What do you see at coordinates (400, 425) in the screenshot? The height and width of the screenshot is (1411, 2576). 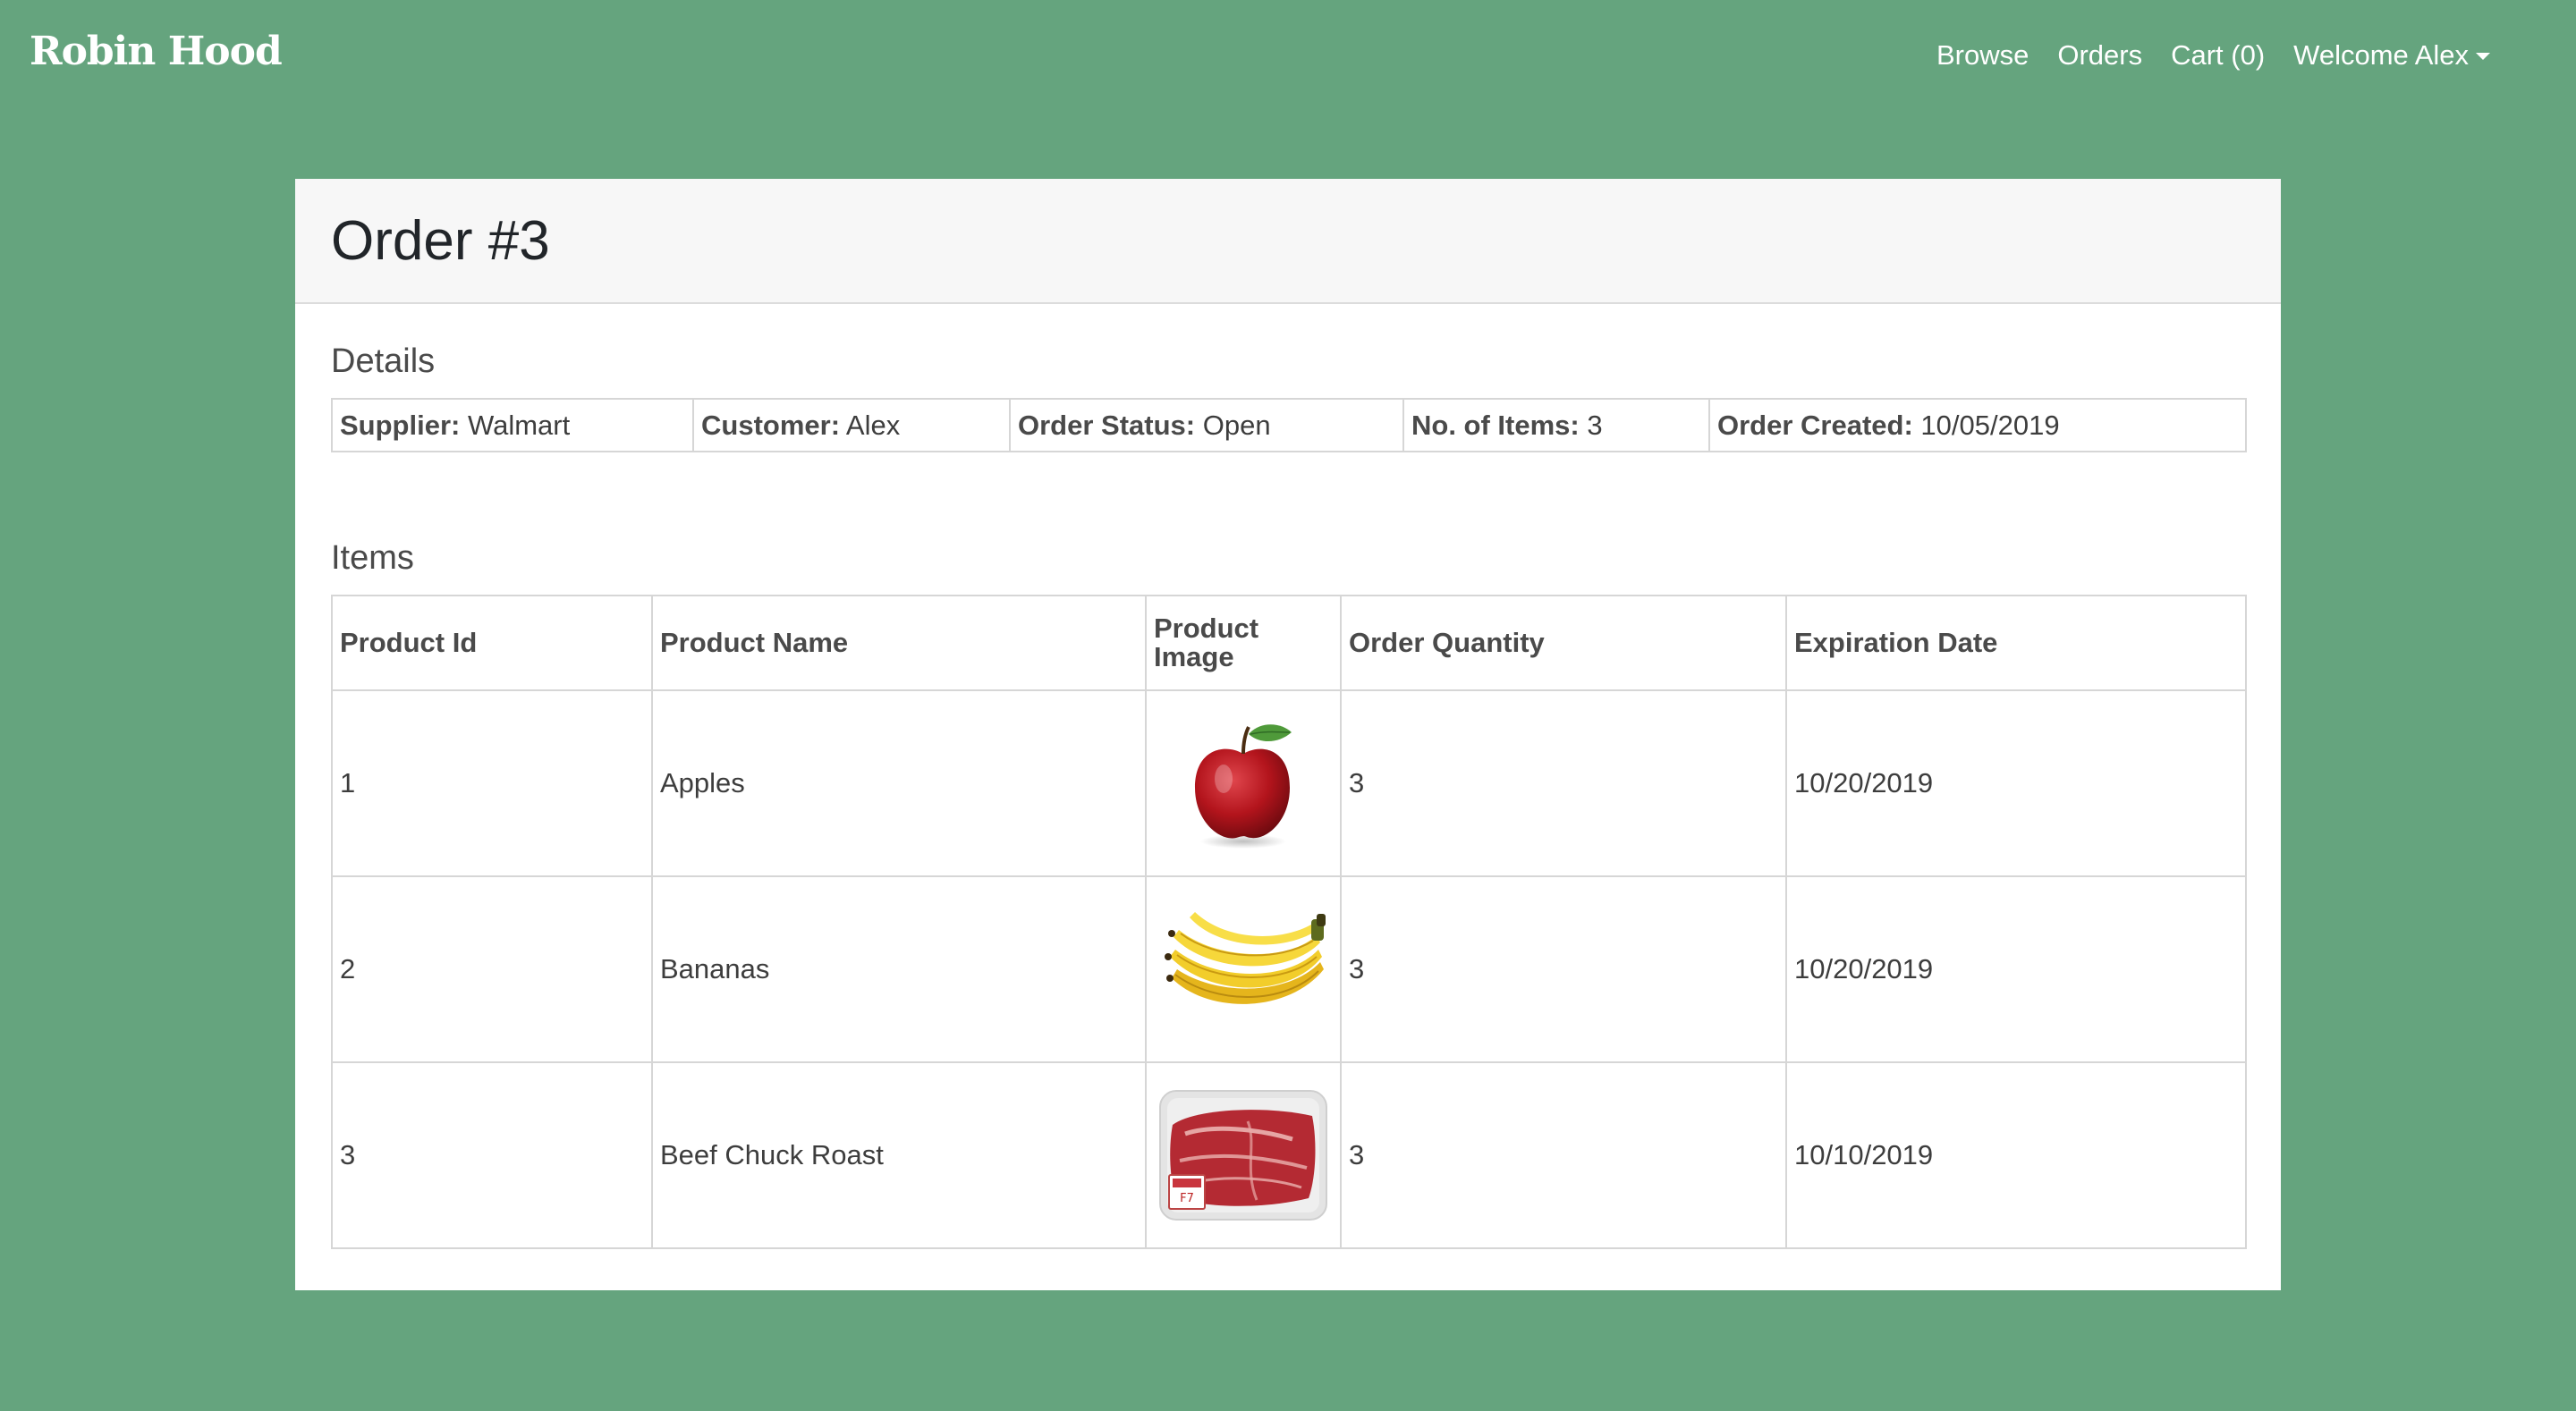 I see `supplier-label: Supplier:` at bounding box center [400, 425].